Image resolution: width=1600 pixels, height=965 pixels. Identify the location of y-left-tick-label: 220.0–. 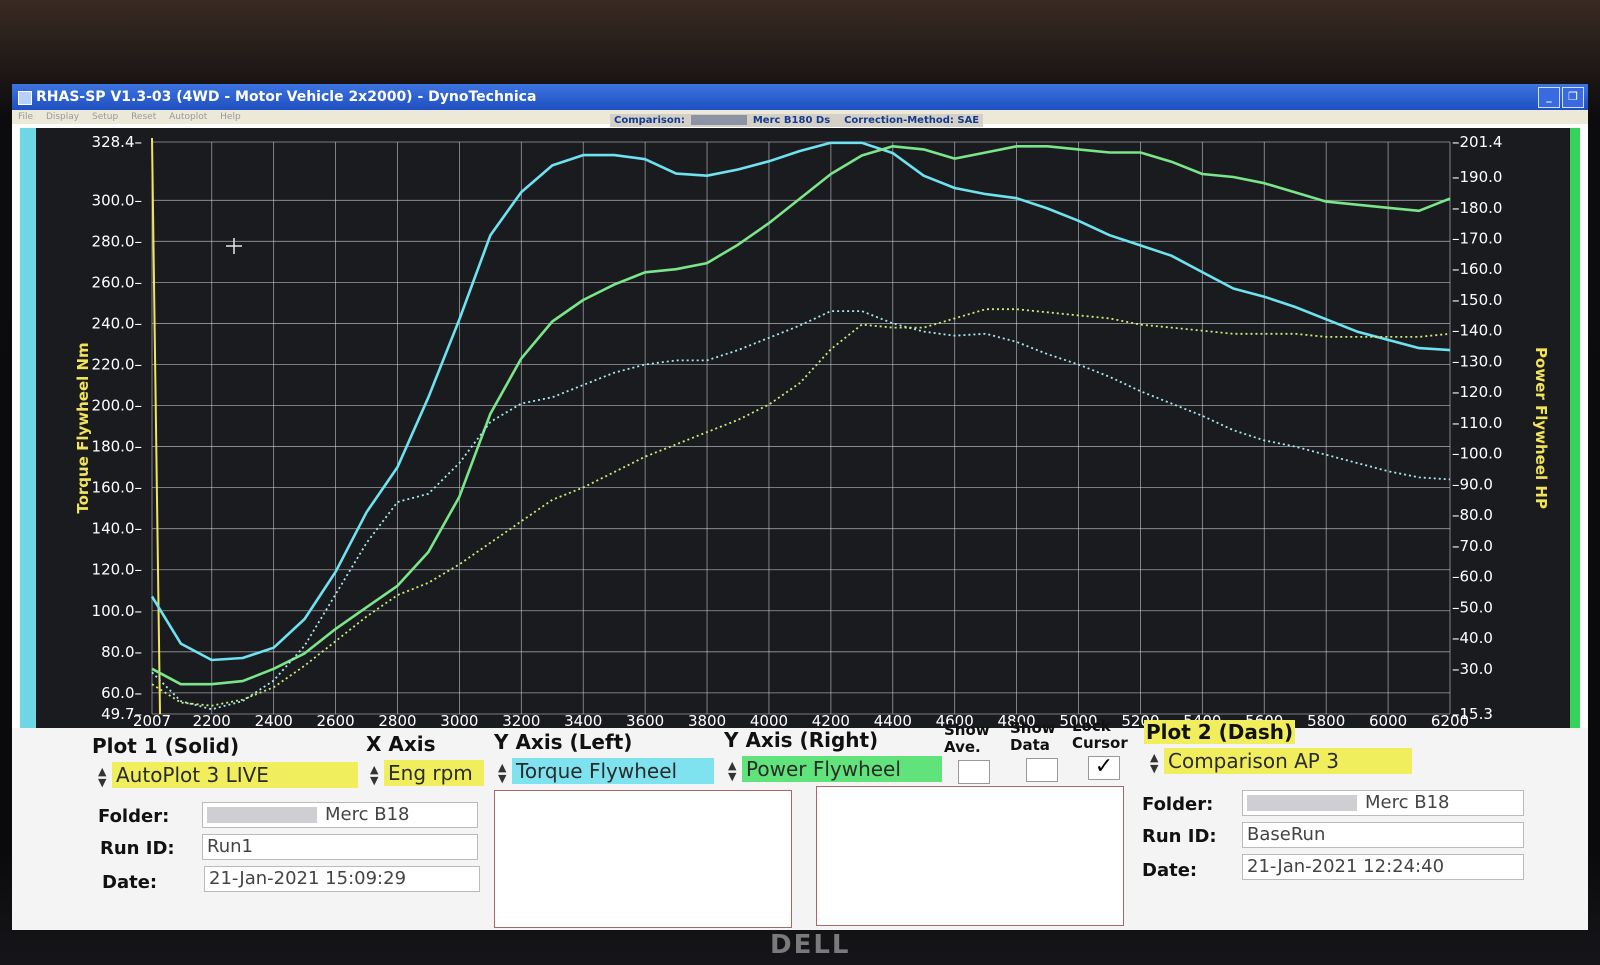
(117, 364).